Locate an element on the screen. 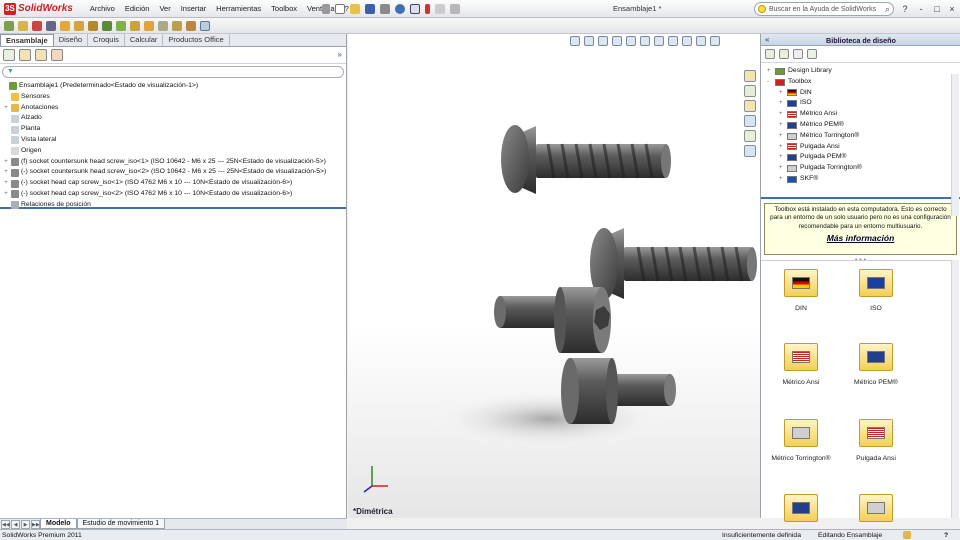 Image resolution: width=960 pixels, height=540 pixels. property-manager-icon is located at coordinates (25, 55).